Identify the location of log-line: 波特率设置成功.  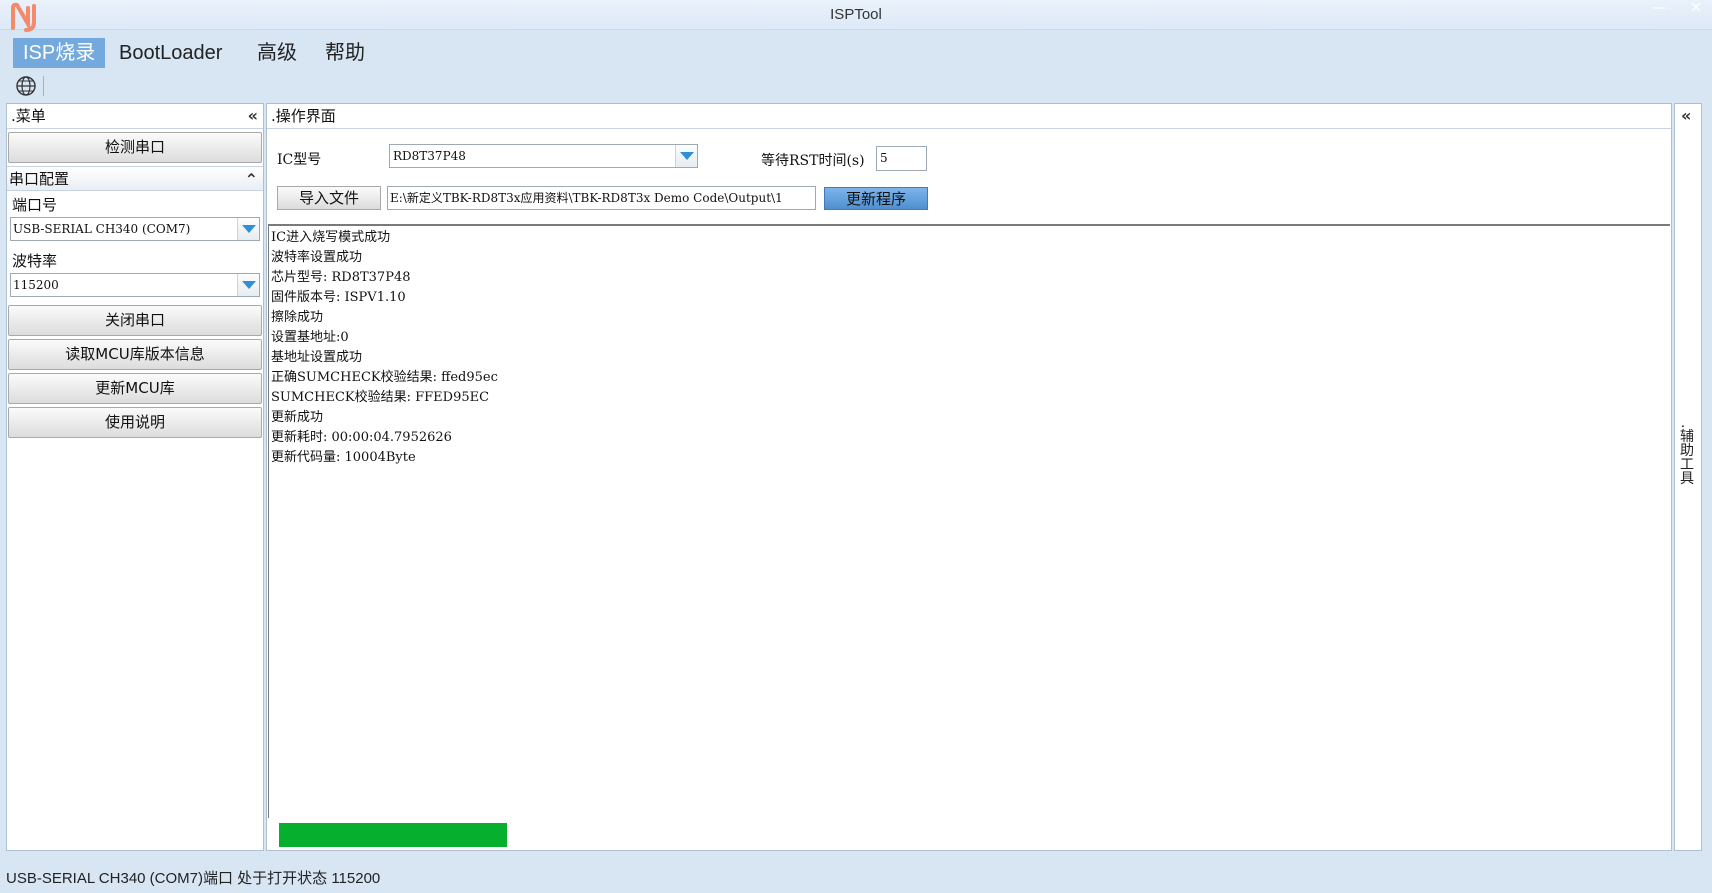
(317, 257).